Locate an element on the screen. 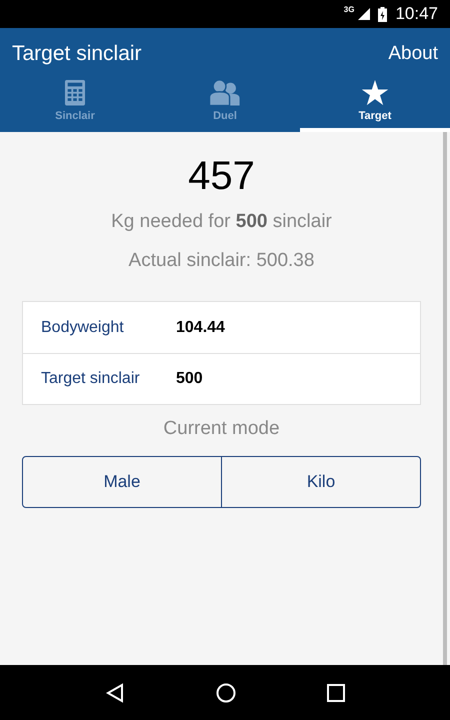  tab: Target is located at coordinates (375, 106).